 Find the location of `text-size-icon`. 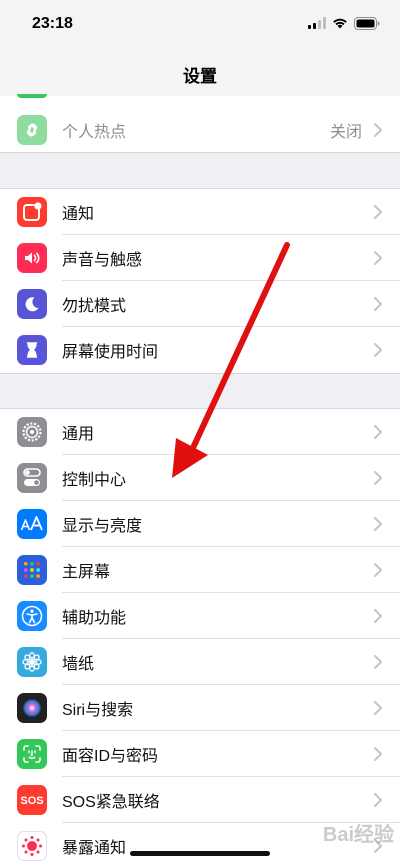

text-size-icon is located at coordinates (32, 524).